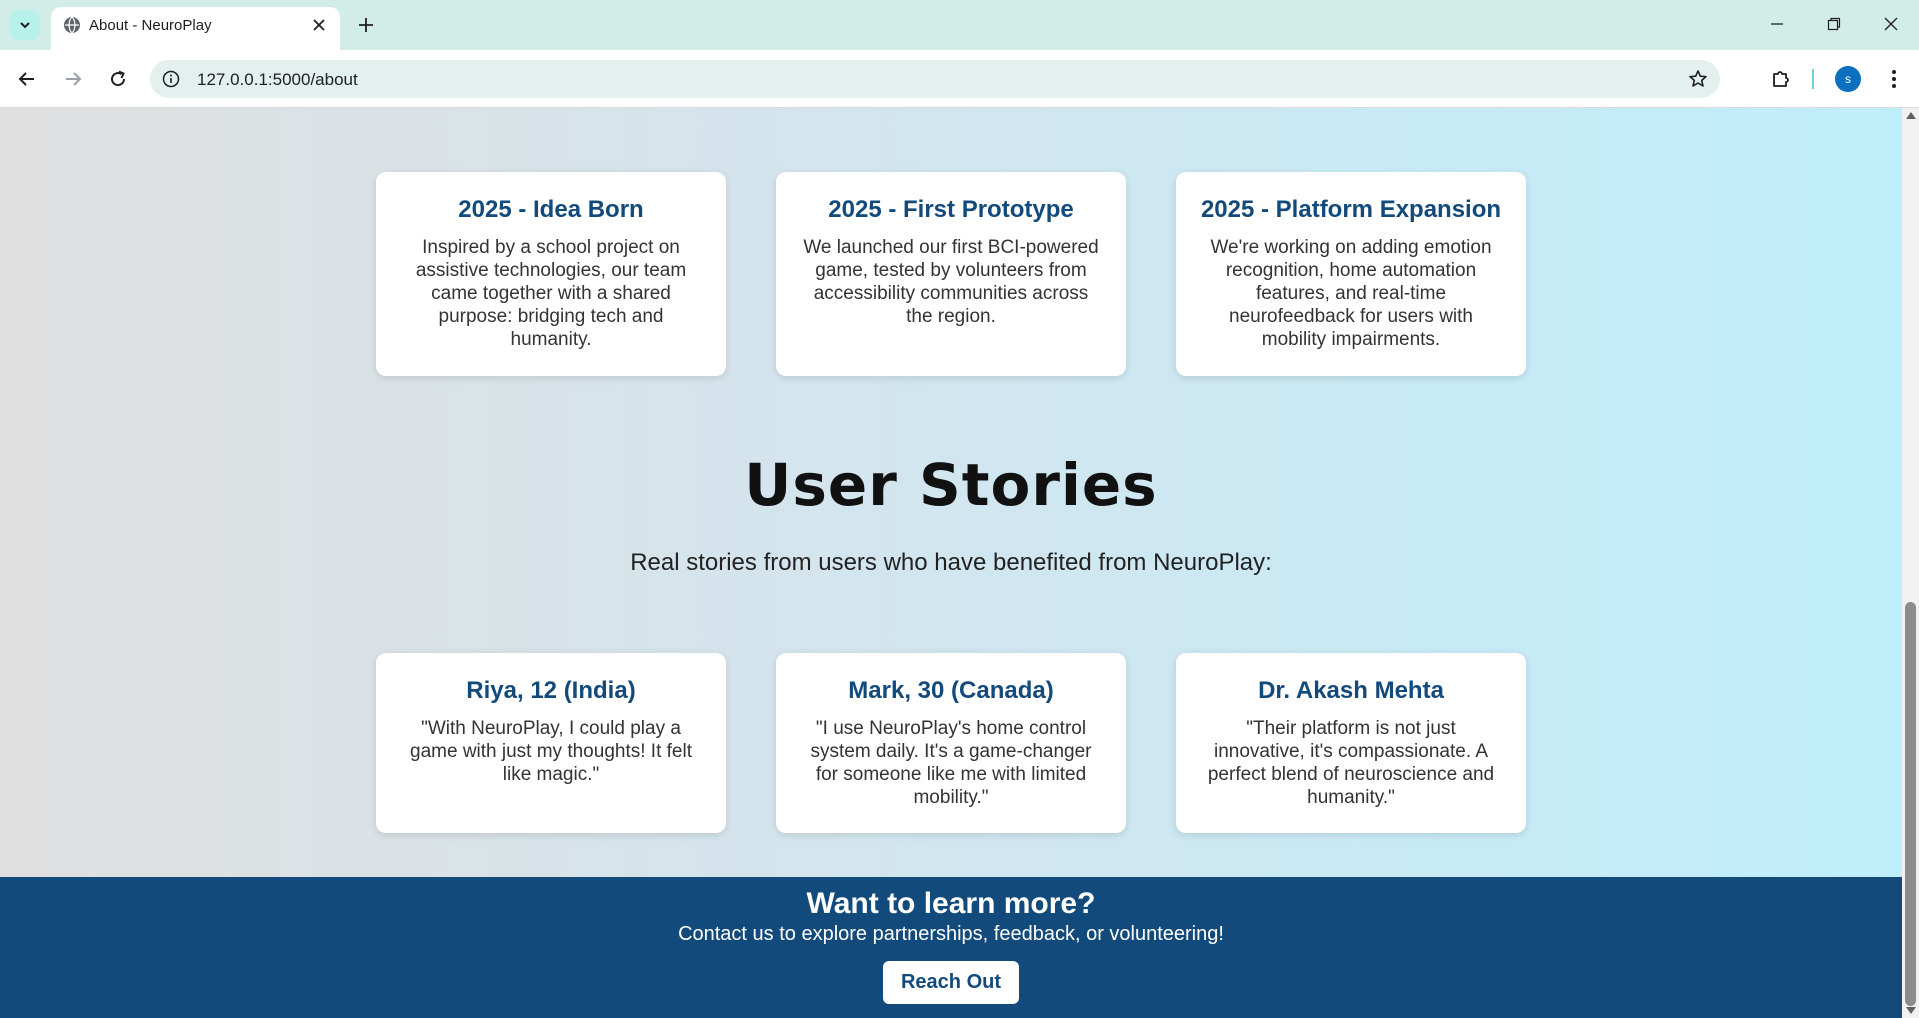  I want to click on plus-icon, so click(366, 25).